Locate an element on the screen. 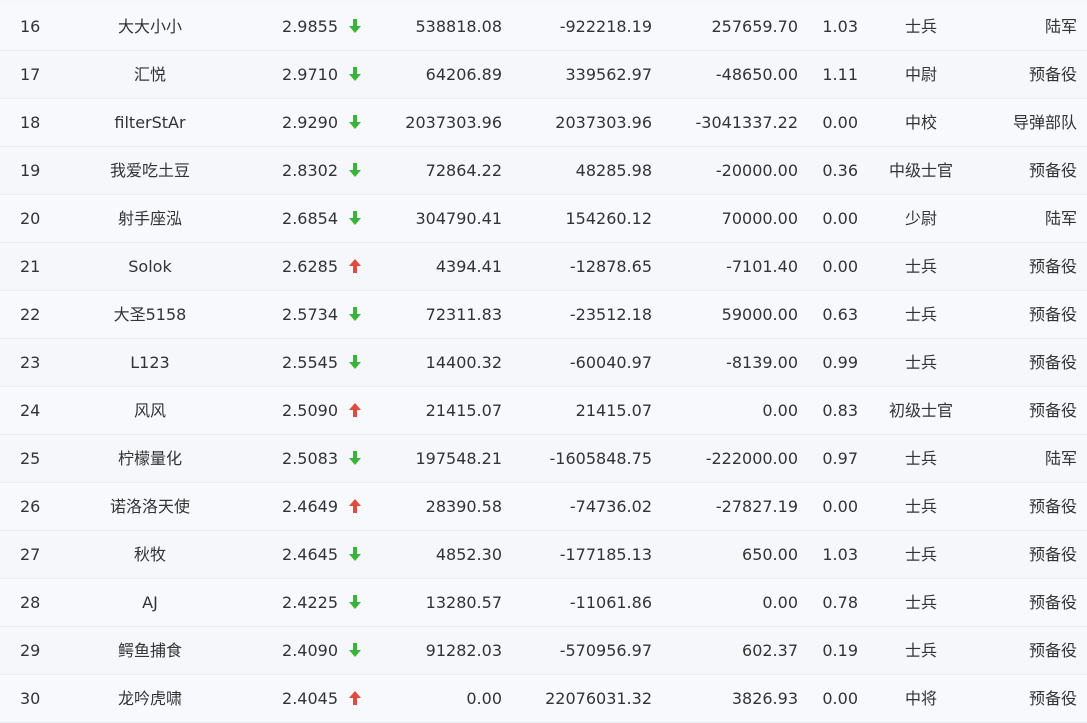 Image resolution: width=1087 pixels, height=723 pixels. military-rank: 少尉 is located at coordinates (920, 218).